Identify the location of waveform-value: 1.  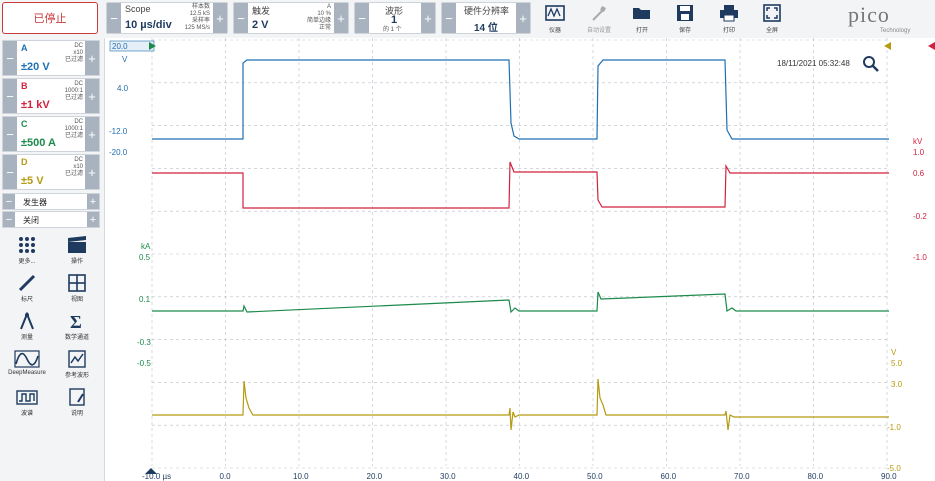
(394, 20).